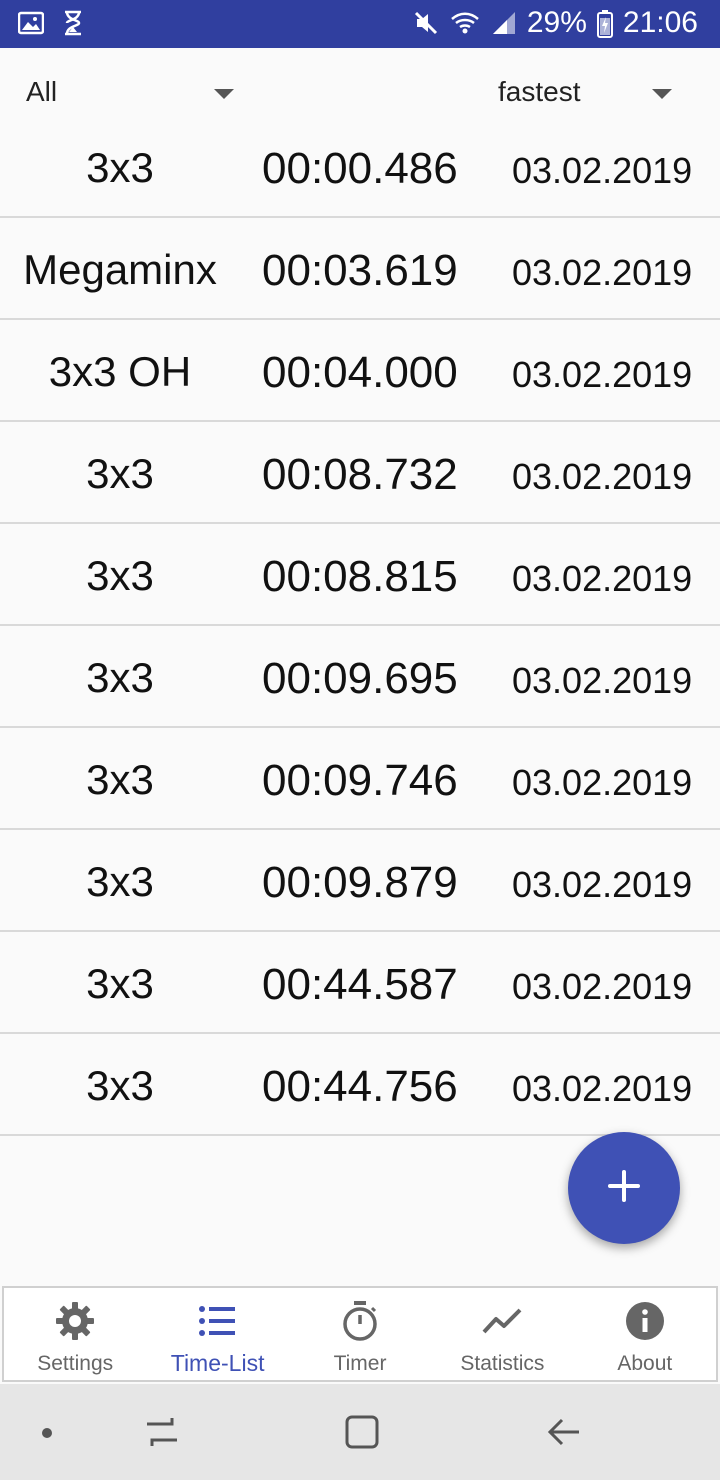  I want to click on plus-icon, so click(624, 1188).